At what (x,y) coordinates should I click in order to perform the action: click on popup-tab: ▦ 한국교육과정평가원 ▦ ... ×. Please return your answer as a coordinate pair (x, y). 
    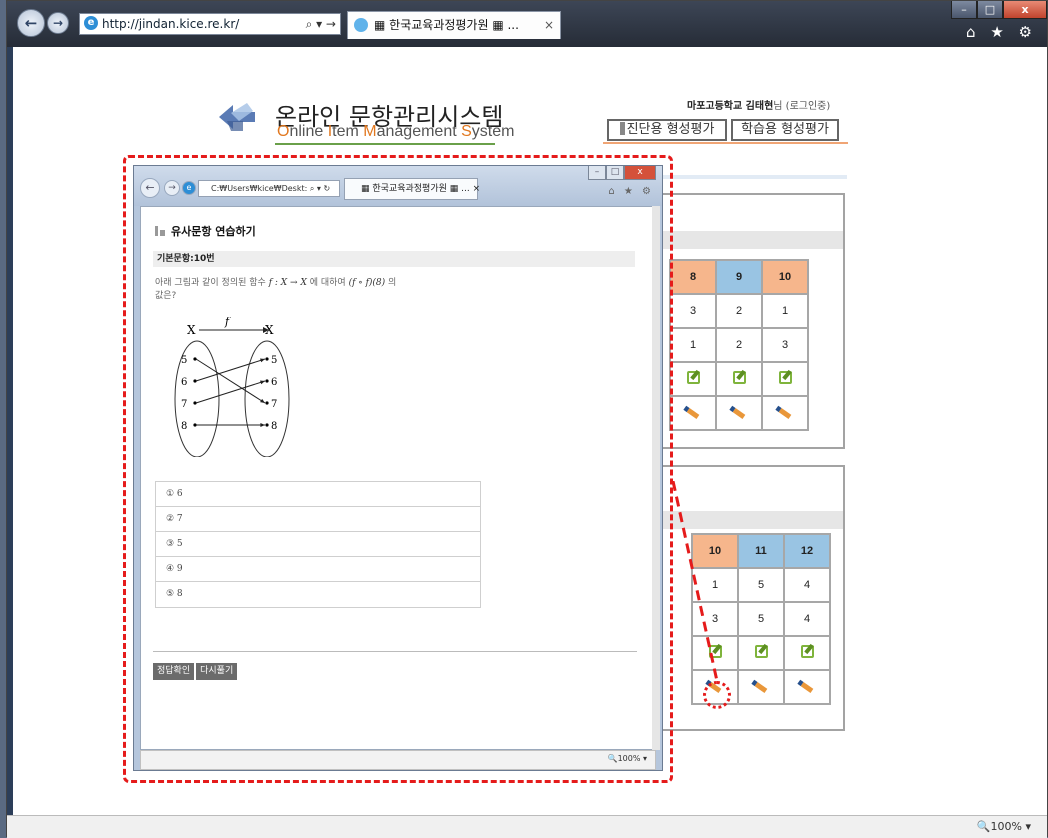
    Looking at the image, I should click on (412, 189).